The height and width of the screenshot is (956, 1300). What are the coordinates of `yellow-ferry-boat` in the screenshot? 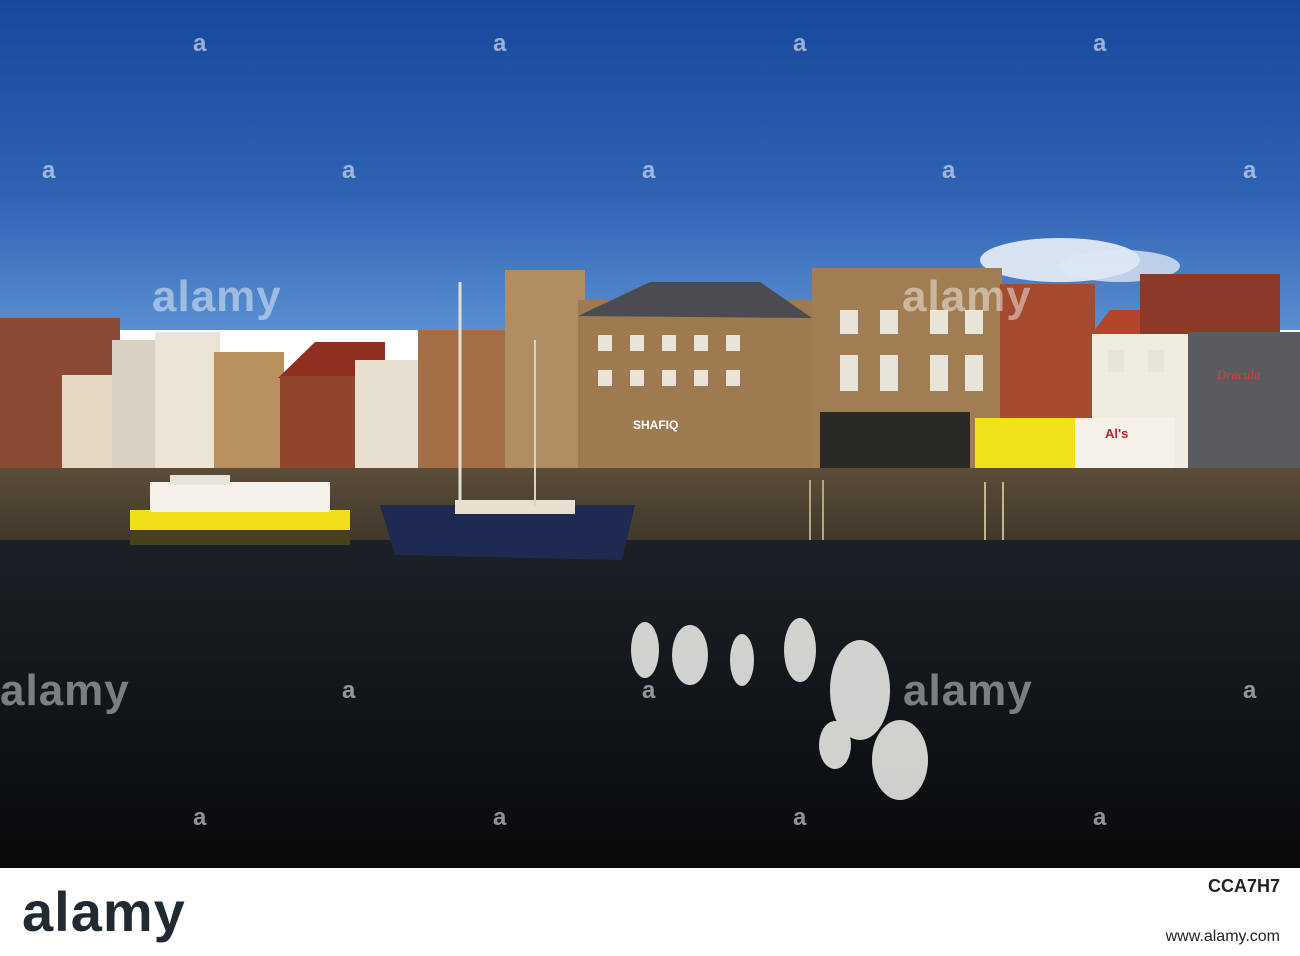 It's located at (240, 510).